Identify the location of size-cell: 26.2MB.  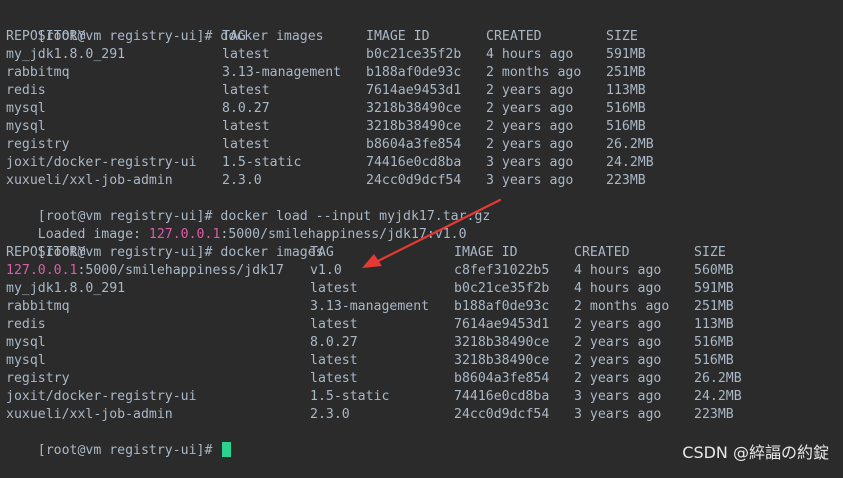
(718, 378).